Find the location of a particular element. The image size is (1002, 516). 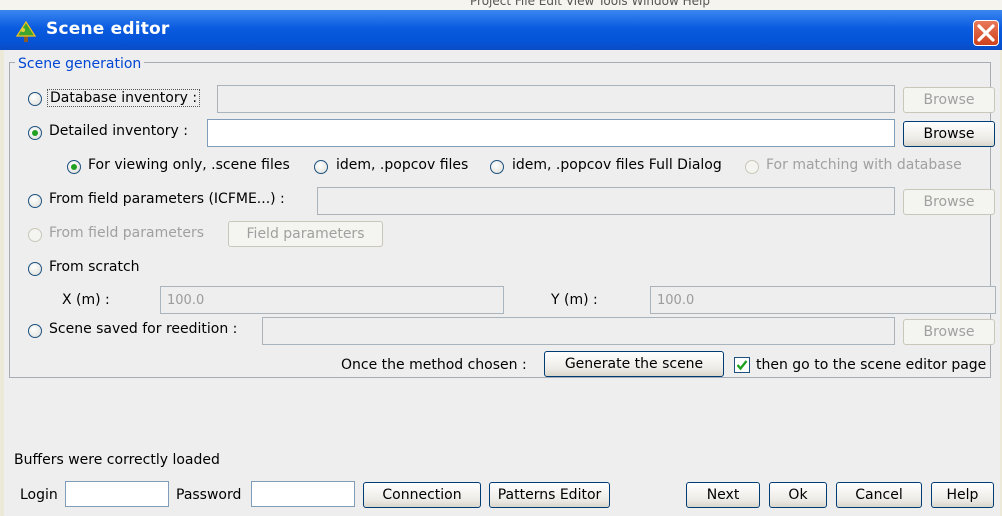

field-params-icfme-field is located at coordinates (606, 201).